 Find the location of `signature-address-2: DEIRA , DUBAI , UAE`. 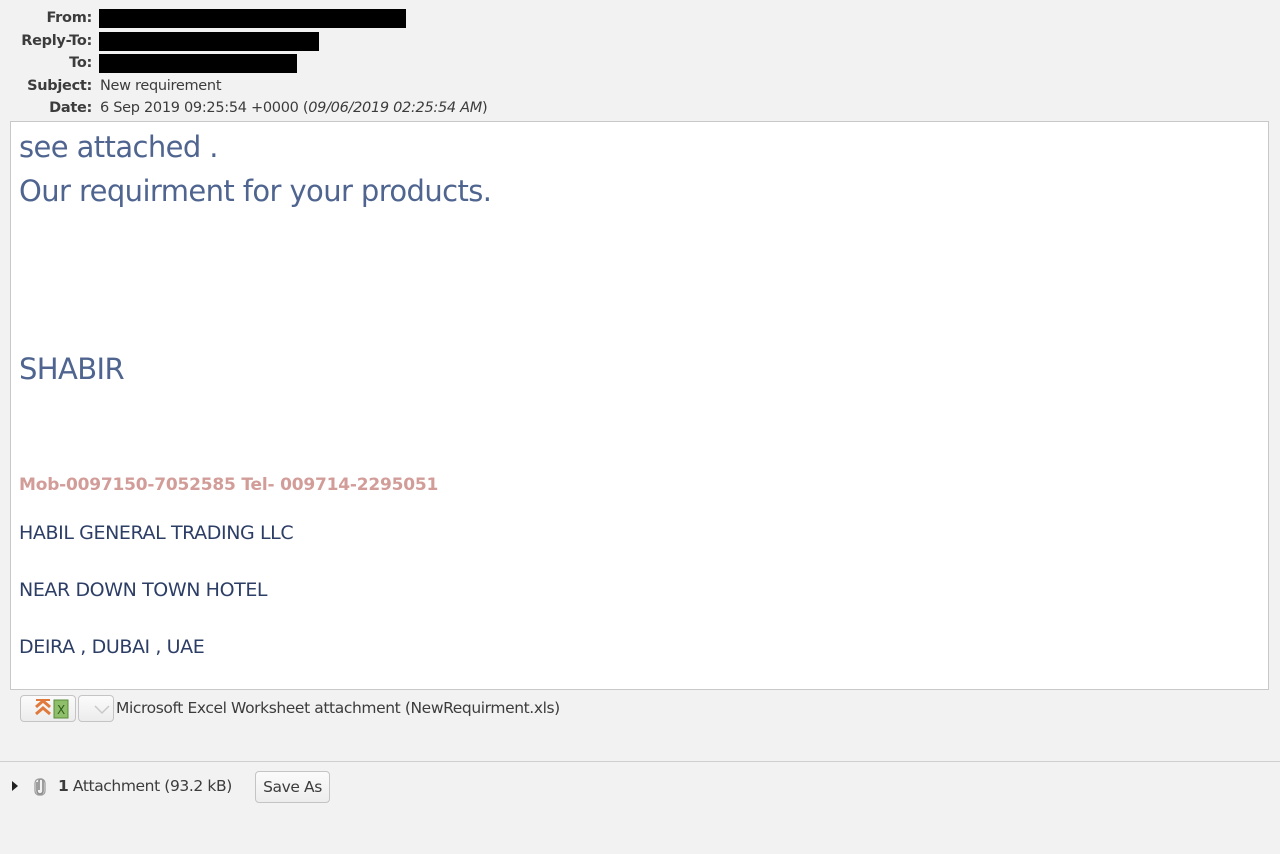

signature-address-2: DEIRA , DUBAI , UAE is located at coordinates (112, 647).